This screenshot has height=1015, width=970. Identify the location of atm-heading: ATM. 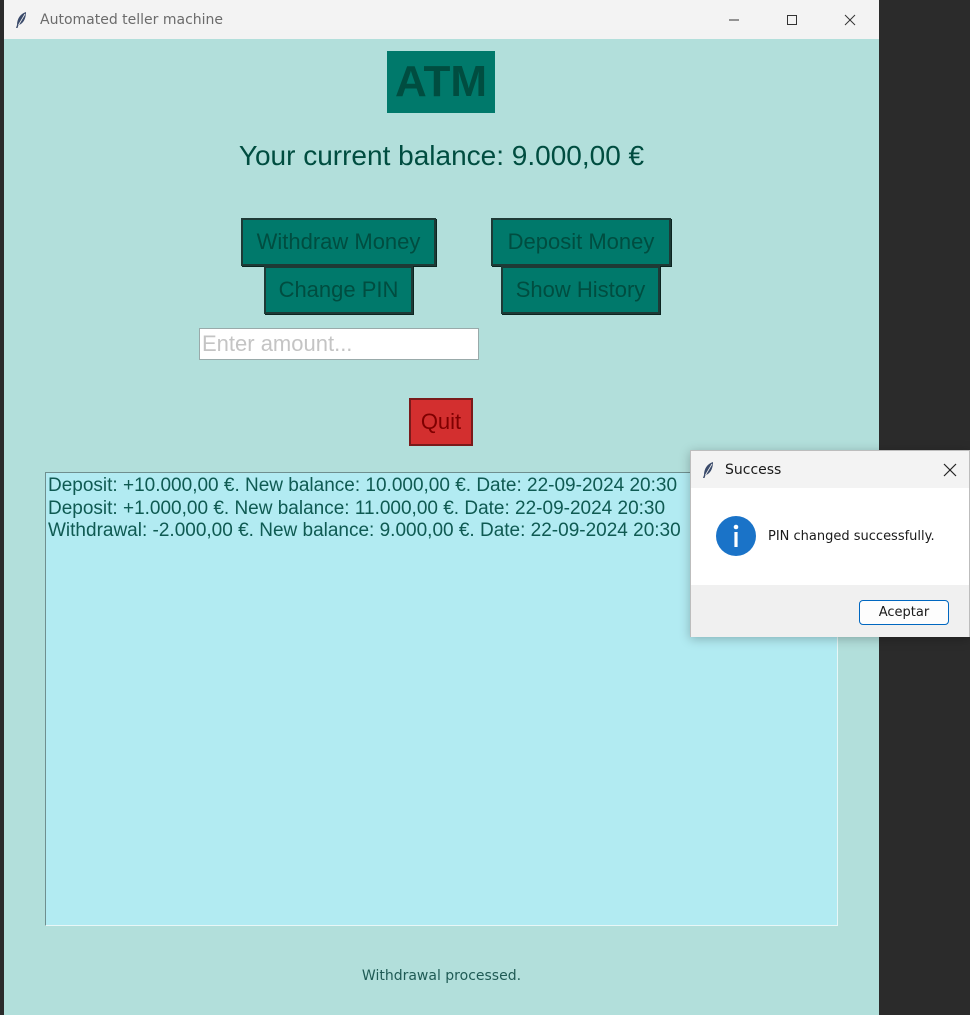
(441, 82).